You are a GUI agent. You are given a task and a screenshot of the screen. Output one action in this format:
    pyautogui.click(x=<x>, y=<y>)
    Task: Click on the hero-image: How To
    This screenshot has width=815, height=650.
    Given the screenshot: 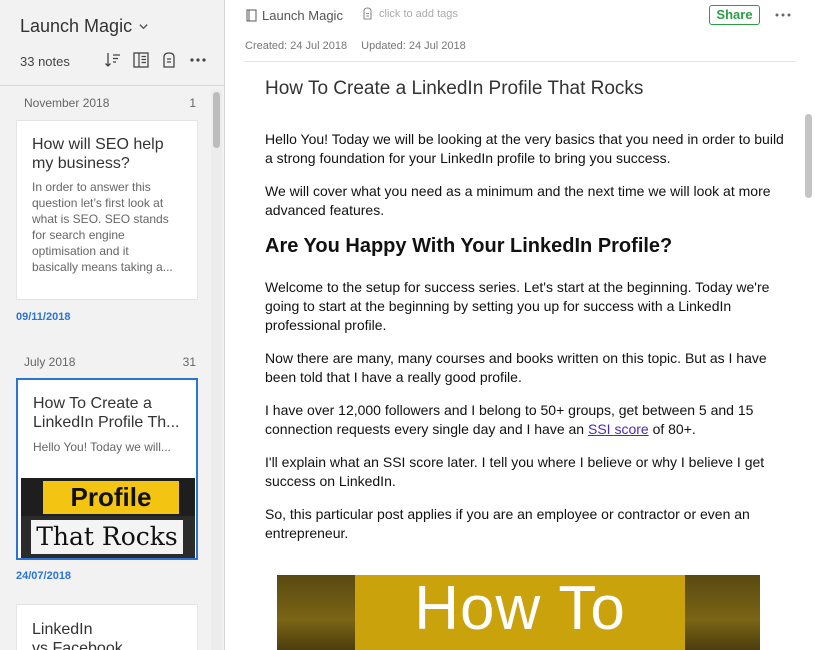 What is the action you would take?
    pyautogui.click(x=518, y=612)
    